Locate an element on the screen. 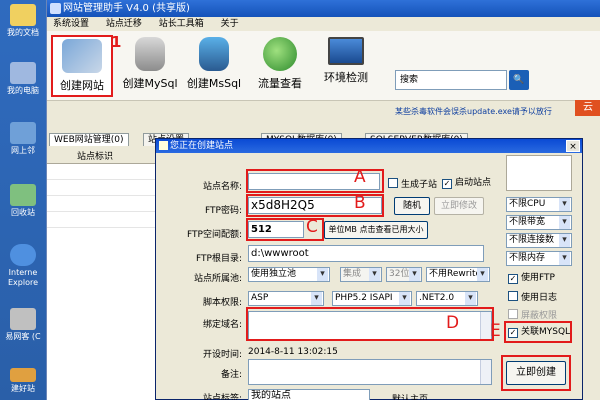  script-permission-label: 脚本权限: is located at coordinates (222, 303).